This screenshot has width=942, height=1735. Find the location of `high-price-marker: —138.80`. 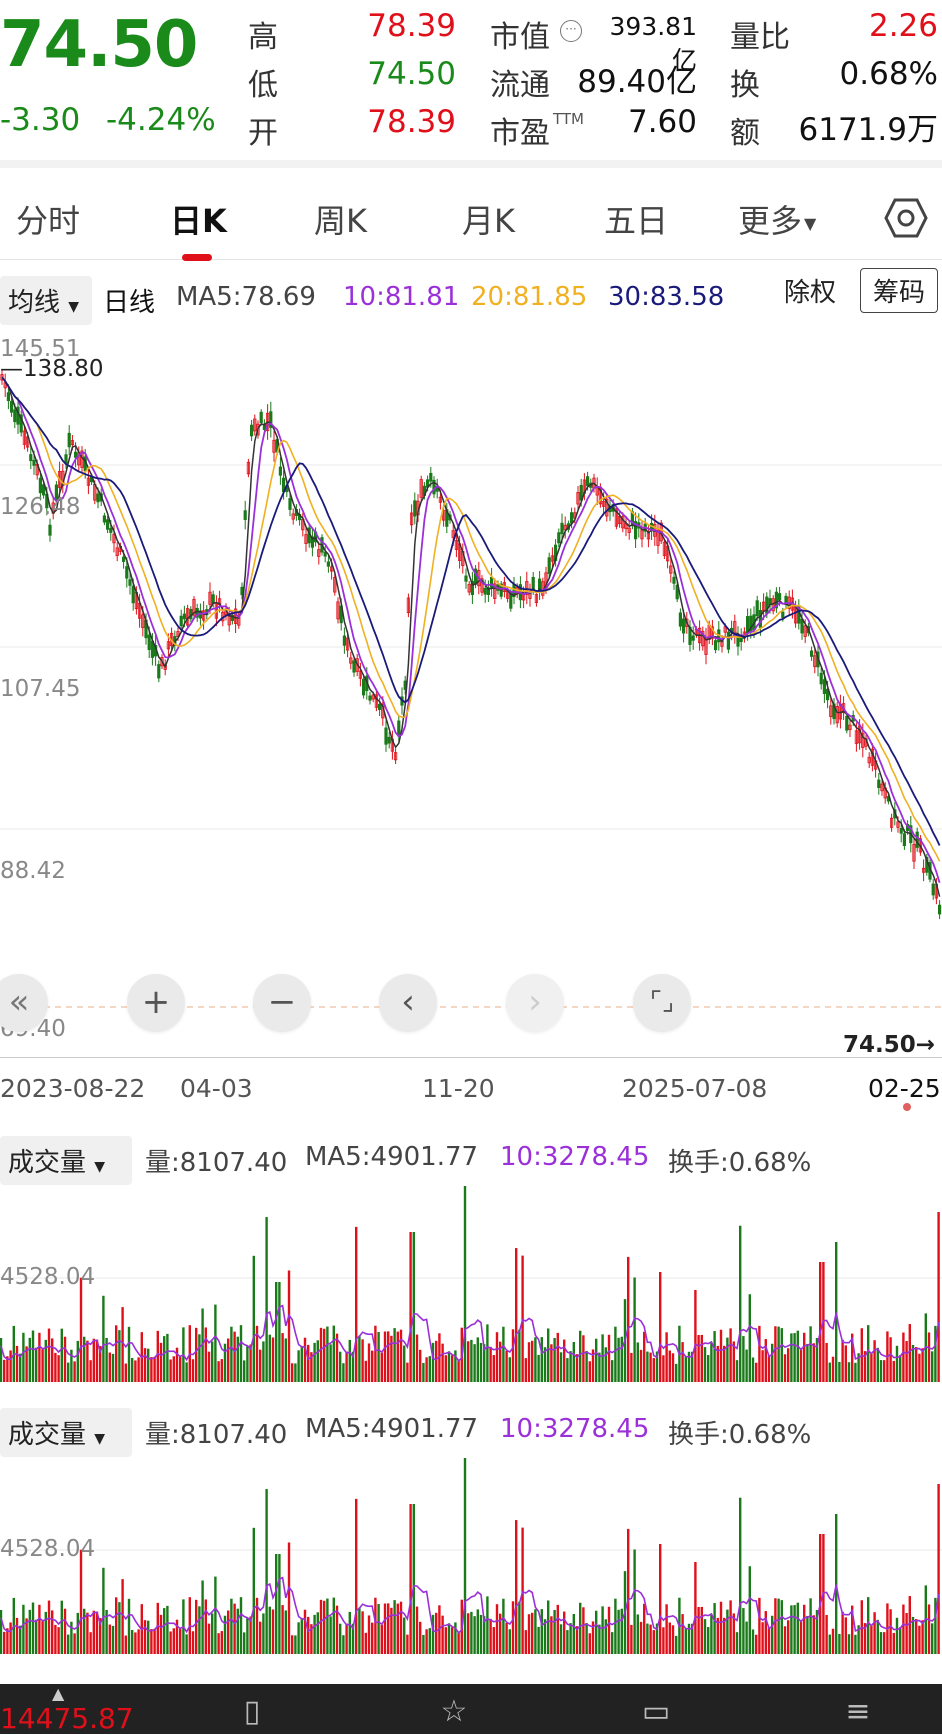

high-price-marker: —138.80 is located at coordinates (52, 369).